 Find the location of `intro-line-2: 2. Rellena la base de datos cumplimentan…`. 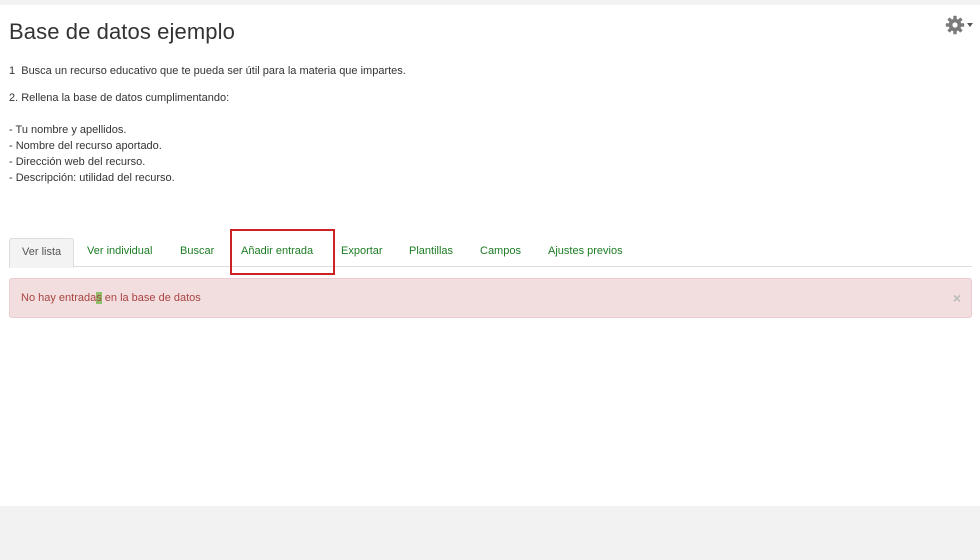

intro-line-2: 2. Rellena la base de datos cumplimentan… is located at coordinates (119, 98).